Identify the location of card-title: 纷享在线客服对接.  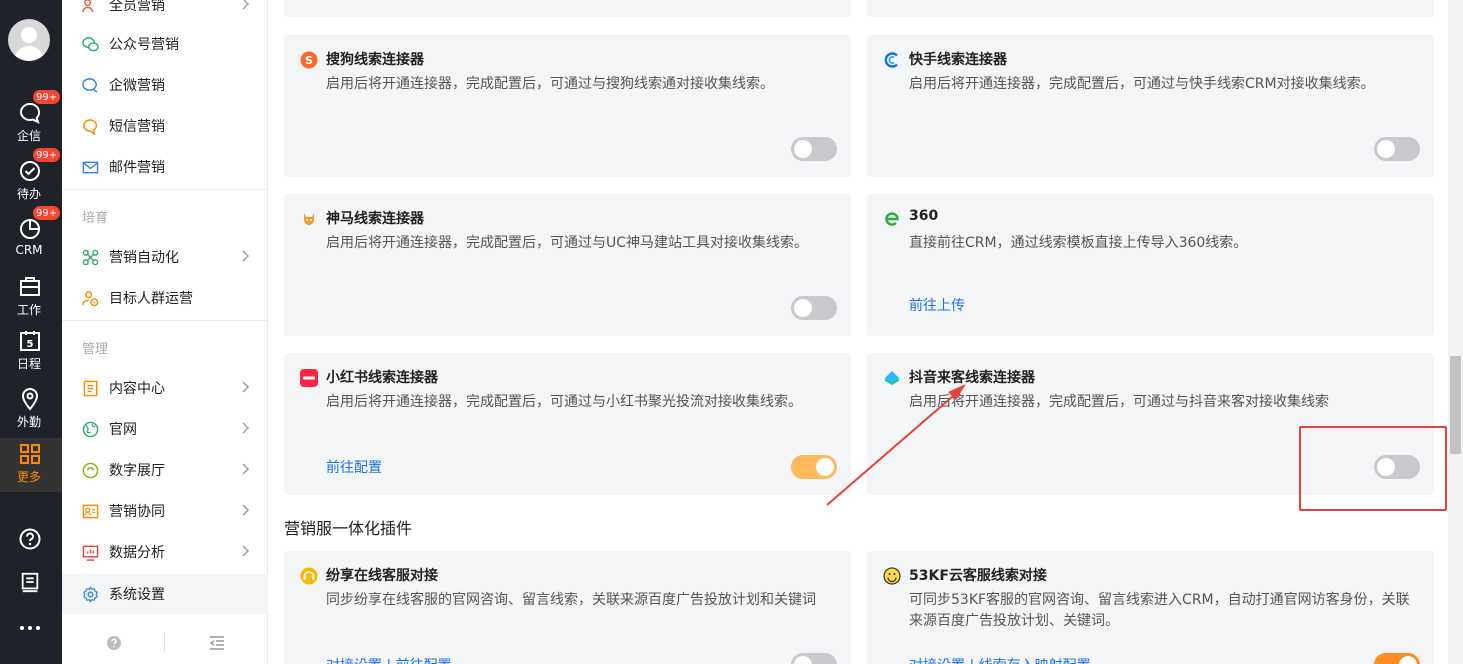
(382, 576).